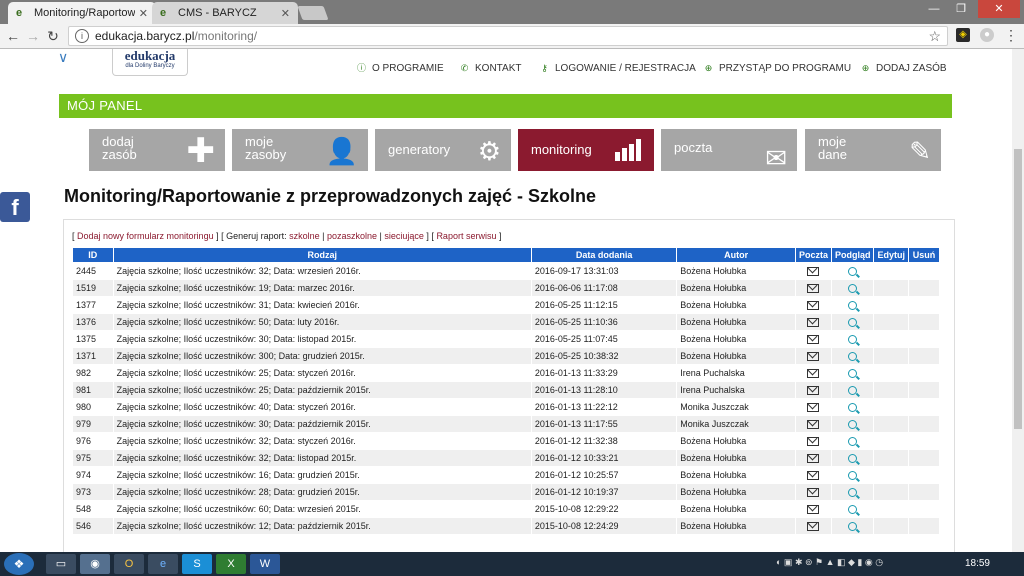  Describe the element at coordinates (400, 68) in the screenshot. I see `nav-o-programie: ⓘ O PROGRAMIE` at that location.